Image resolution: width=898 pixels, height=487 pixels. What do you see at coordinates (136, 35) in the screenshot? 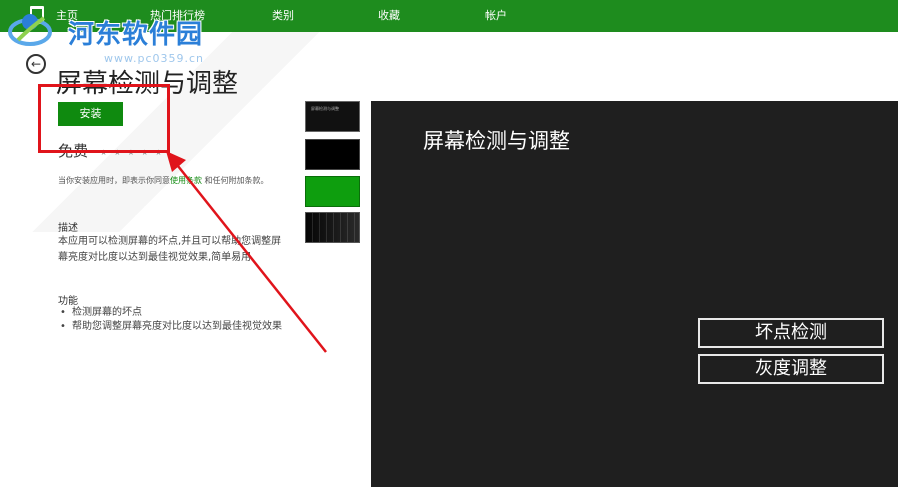
I see `watermark-text: 河东软件园` at bounding box center [136, 35].